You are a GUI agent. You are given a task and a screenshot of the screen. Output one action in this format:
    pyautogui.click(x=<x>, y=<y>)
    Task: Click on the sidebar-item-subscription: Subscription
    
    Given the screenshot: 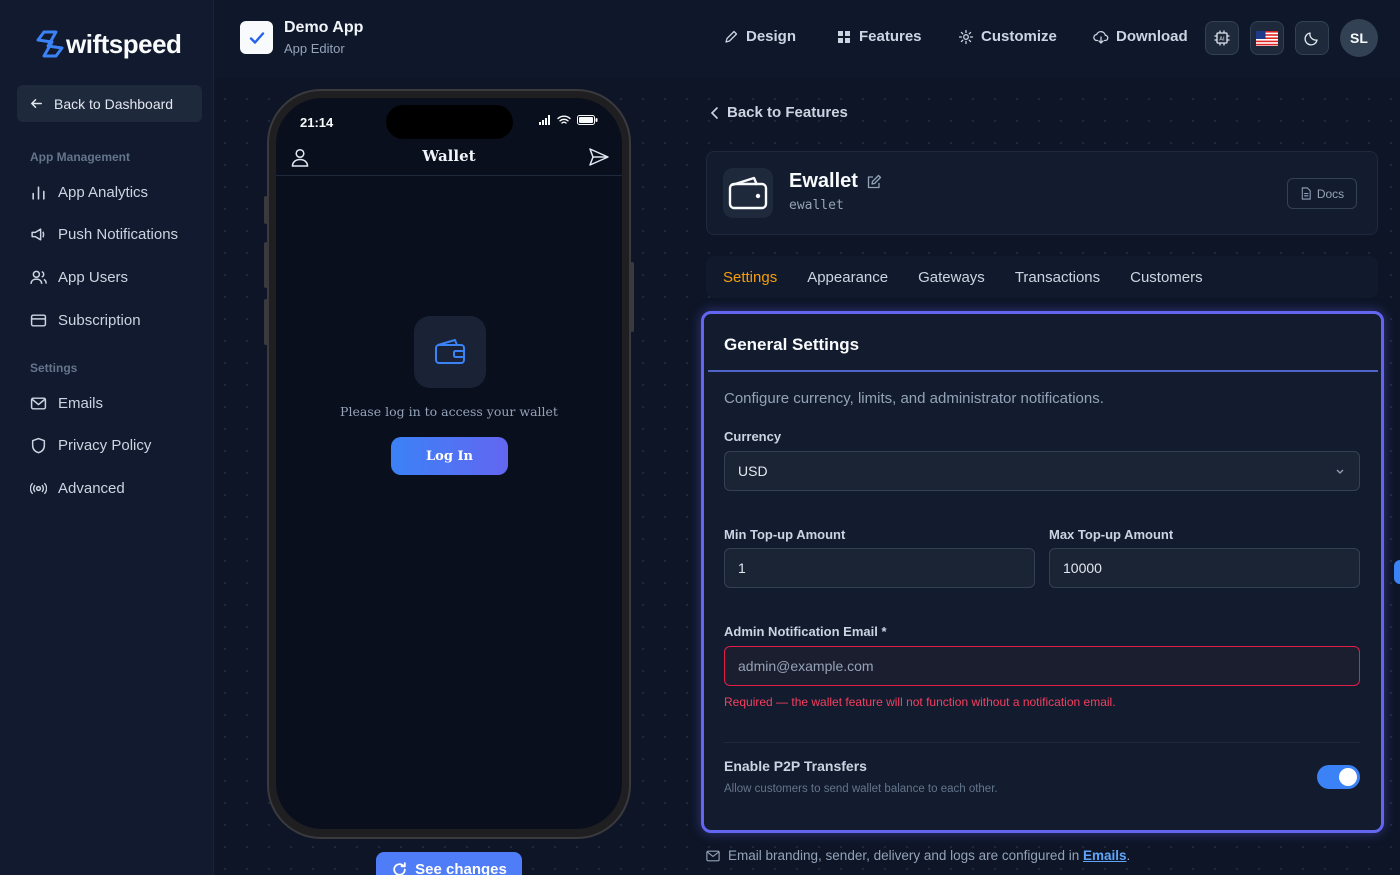 What is the action you would take?
    pyautogui.click(x=85, y=320)
    